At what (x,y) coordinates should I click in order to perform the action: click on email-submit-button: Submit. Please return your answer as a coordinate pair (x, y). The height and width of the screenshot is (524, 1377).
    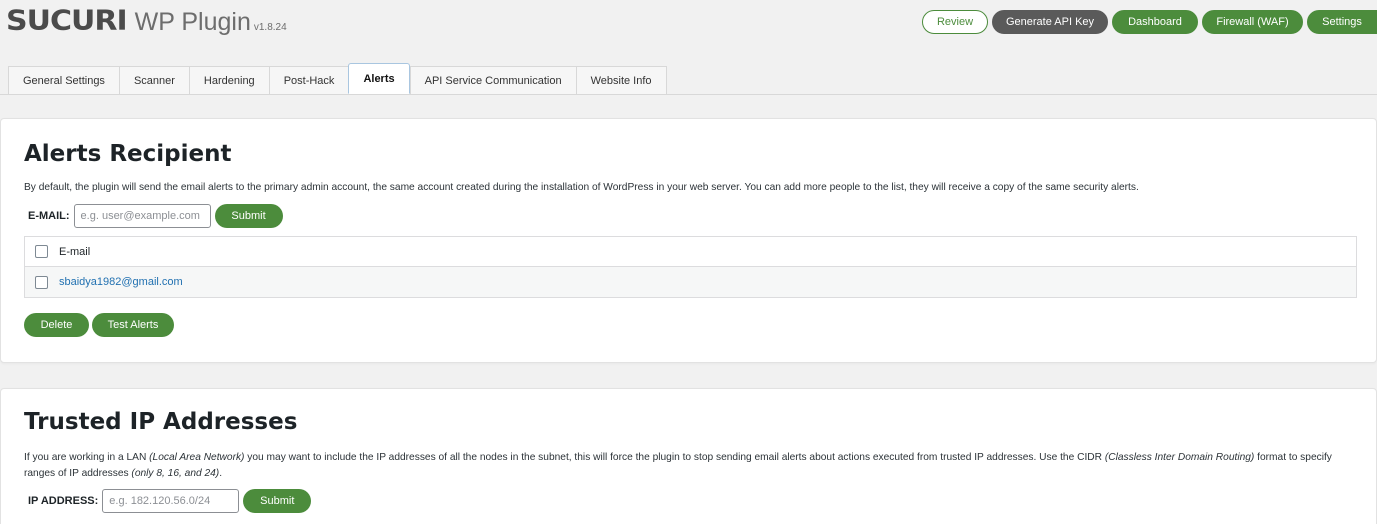
    Looking at the image, I should click on (248, 216).